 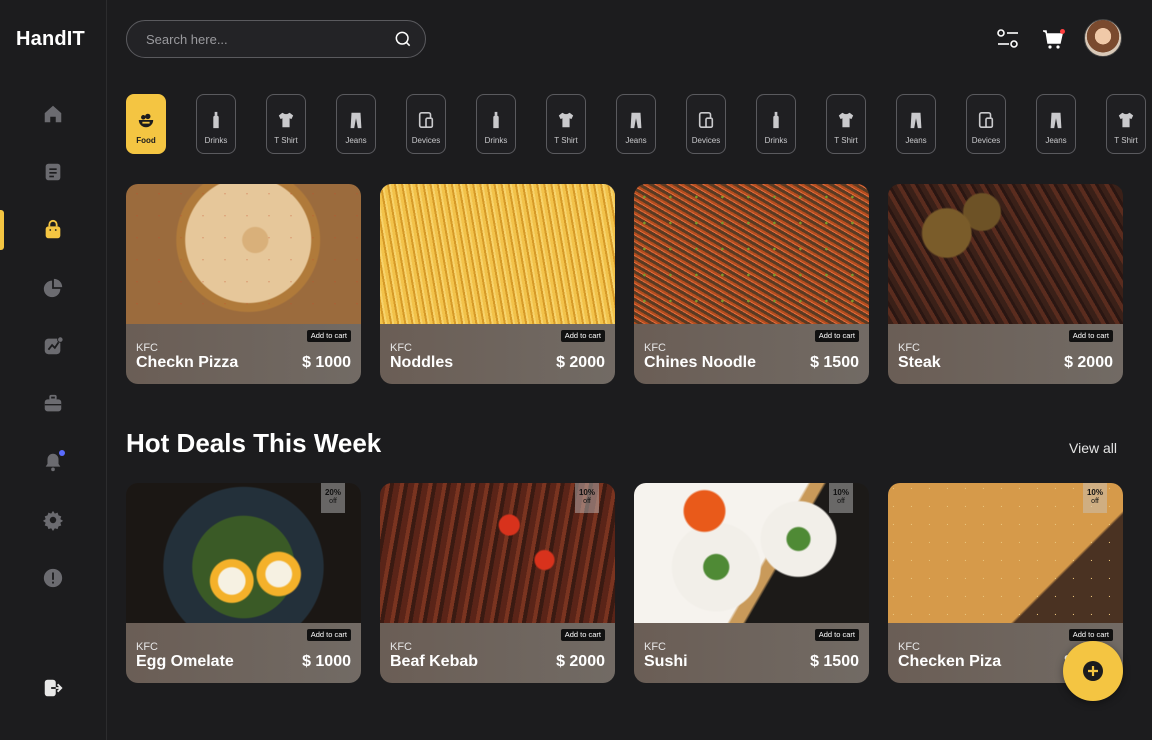 I want to click on category-food: Food, so click(x=146, y=124).